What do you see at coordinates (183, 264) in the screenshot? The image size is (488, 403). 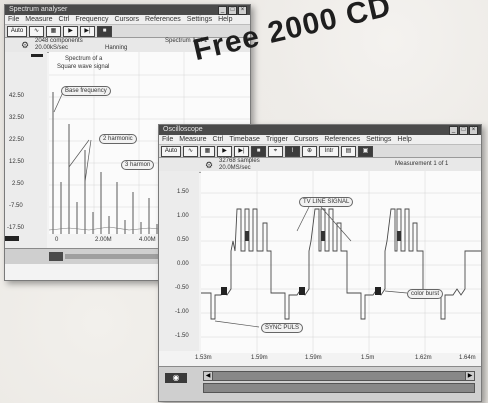 I see `y-tick: 0.00` at bounding box center [183, 264].